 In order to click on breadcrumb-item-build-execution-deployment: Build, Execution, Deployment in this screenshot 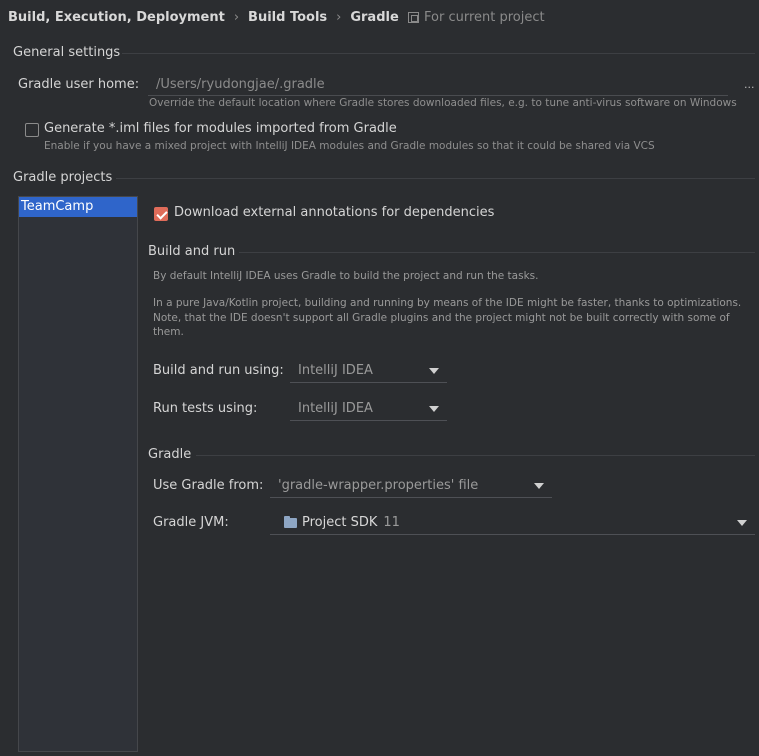, I will do `click(116, 17)`.